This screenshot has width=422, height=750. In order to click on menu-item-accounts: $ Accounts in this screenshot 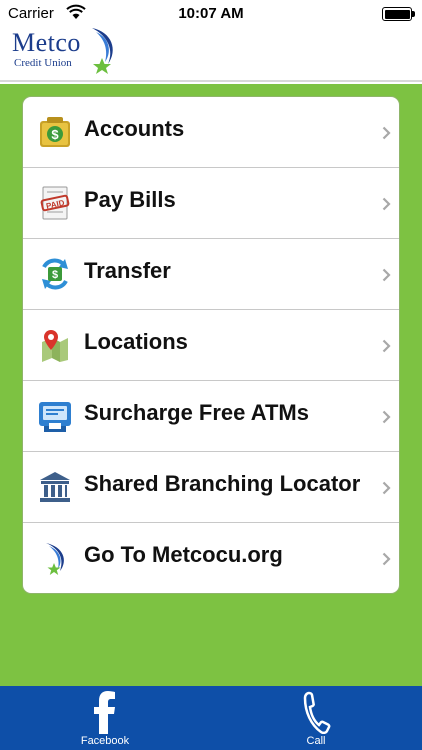, I will do `click(211, 132)`.